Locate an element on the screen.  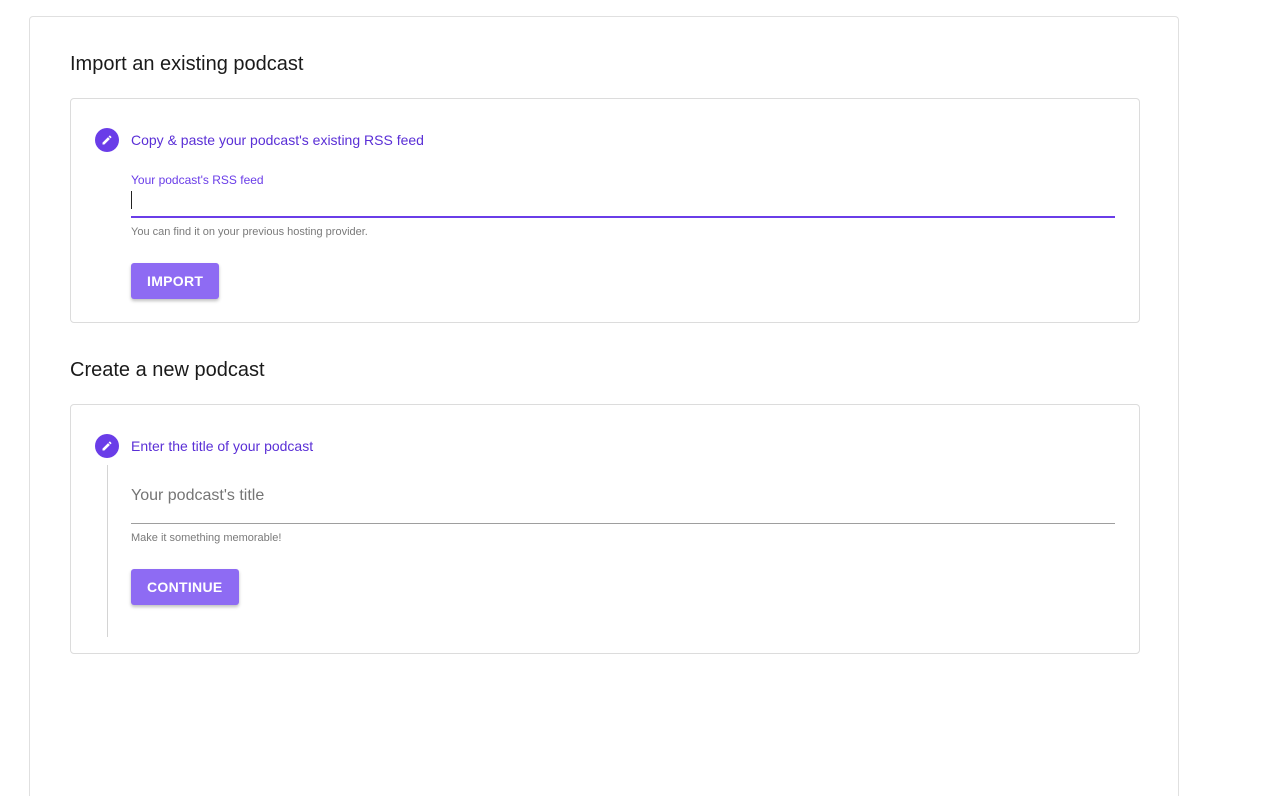
create-section-title: Create a new podcast is located at coordinates (167, 370).